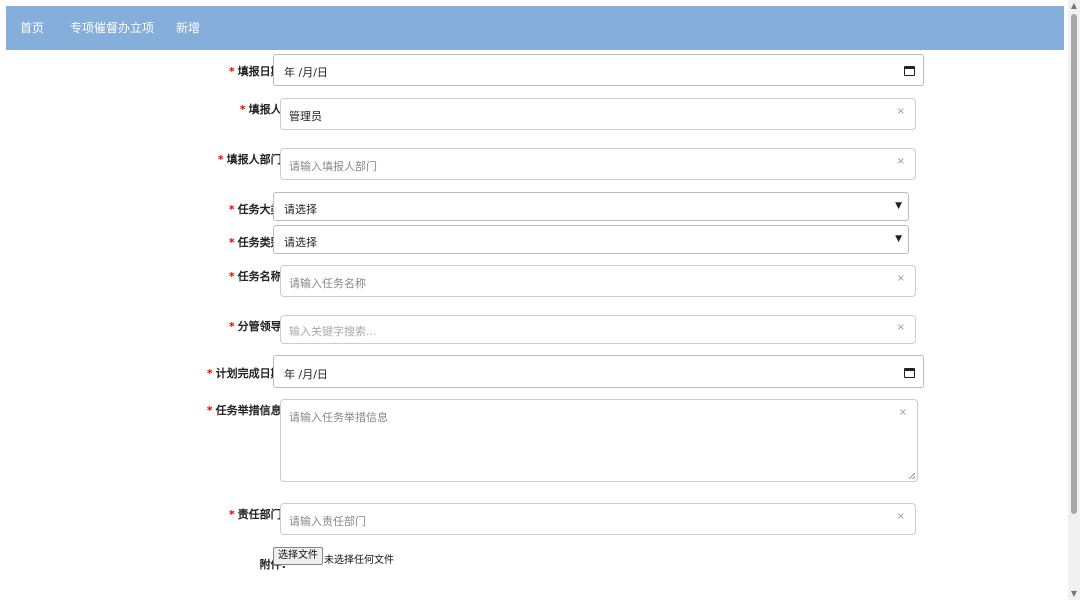  I want to click on leader-label-text: 分管领导:, so click(261, 326).